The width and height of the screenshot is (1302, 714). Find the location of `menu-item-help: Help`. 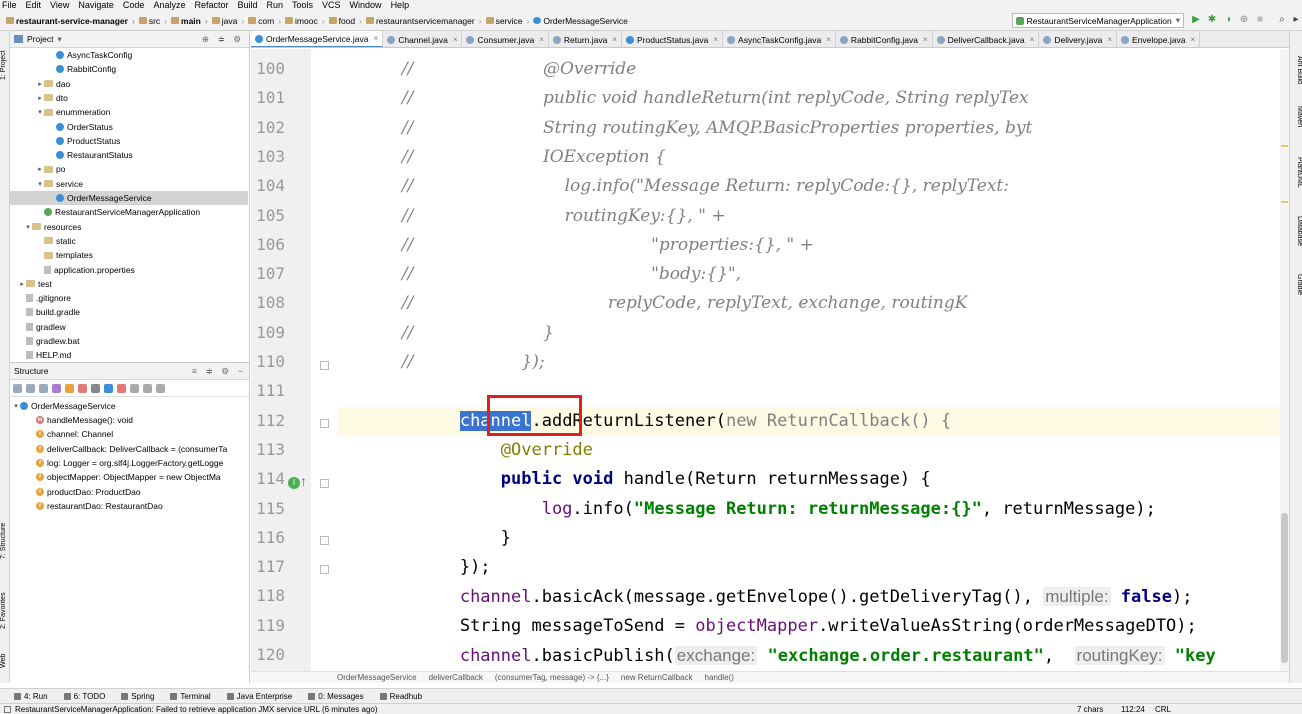

menu-item-help: Help is located at coordinates (400, 5).